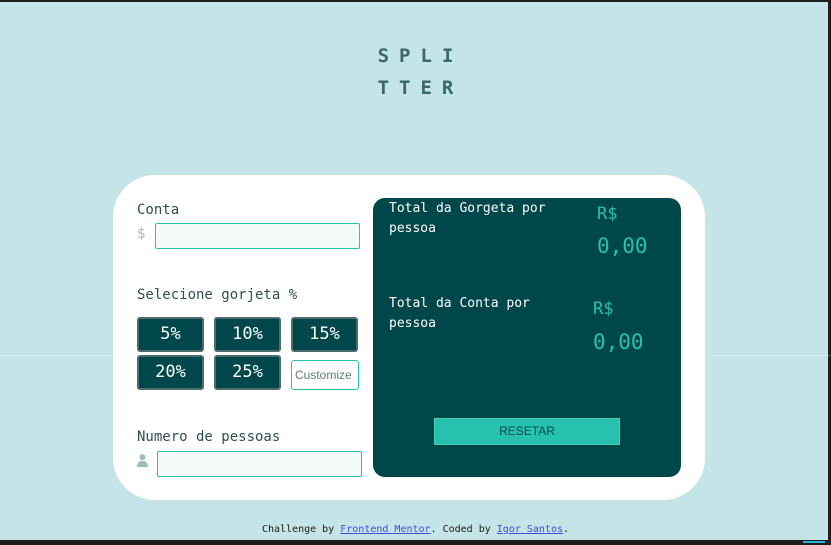  What do you see at coordinates (415, 542) in the screenshot?
I see `window-frame-bottom` at bounding box center [415, 542].